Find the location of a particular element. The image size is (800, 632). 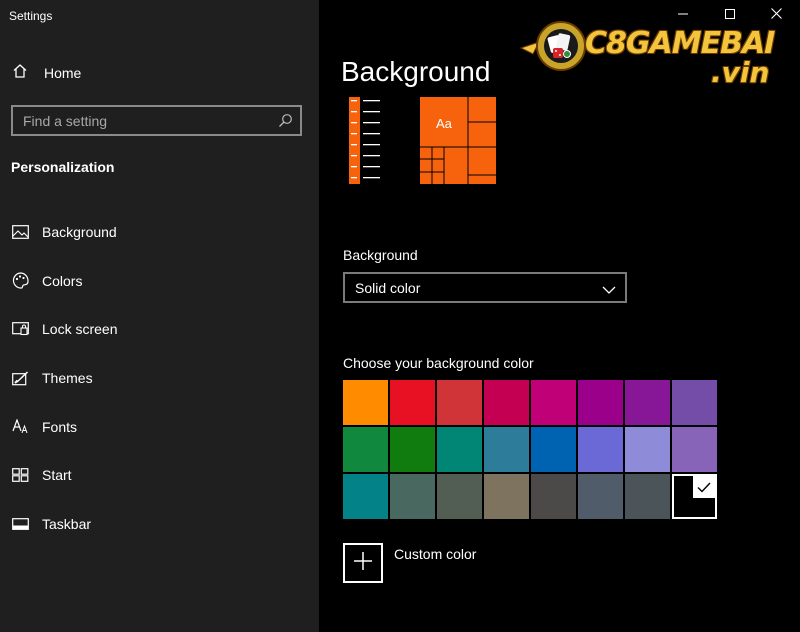

plus-icon is located at coordinates (363, 563).